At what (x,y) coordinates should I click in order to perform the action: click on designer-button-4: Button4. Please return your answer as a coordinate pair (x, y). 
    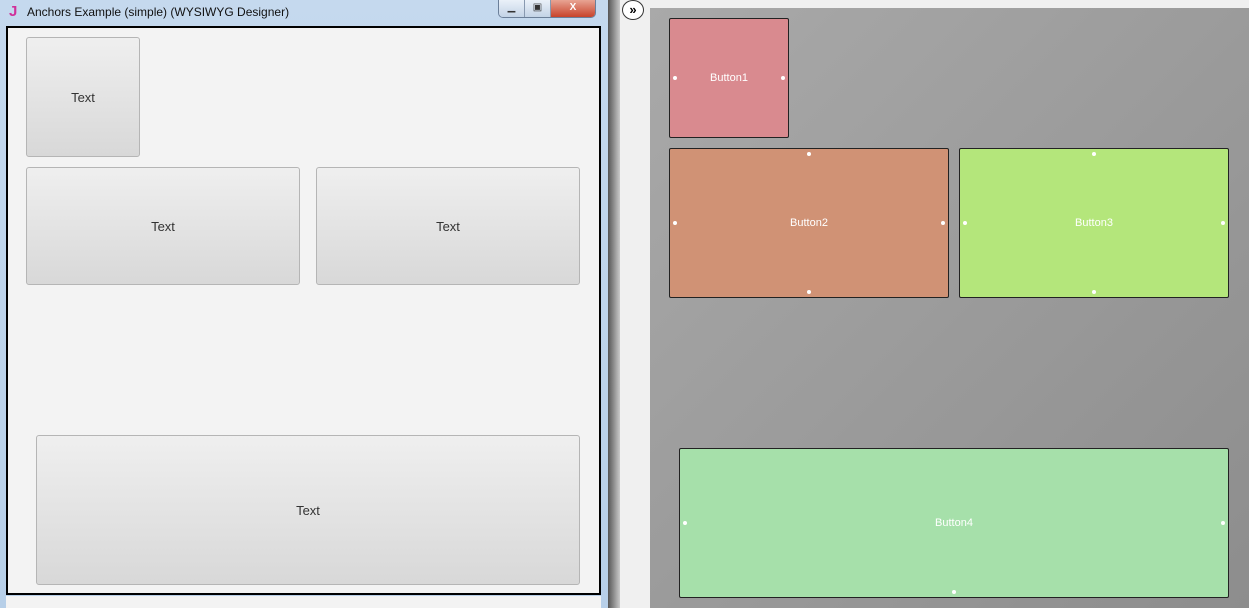
    Looking at the image, I should click on (954, 523).